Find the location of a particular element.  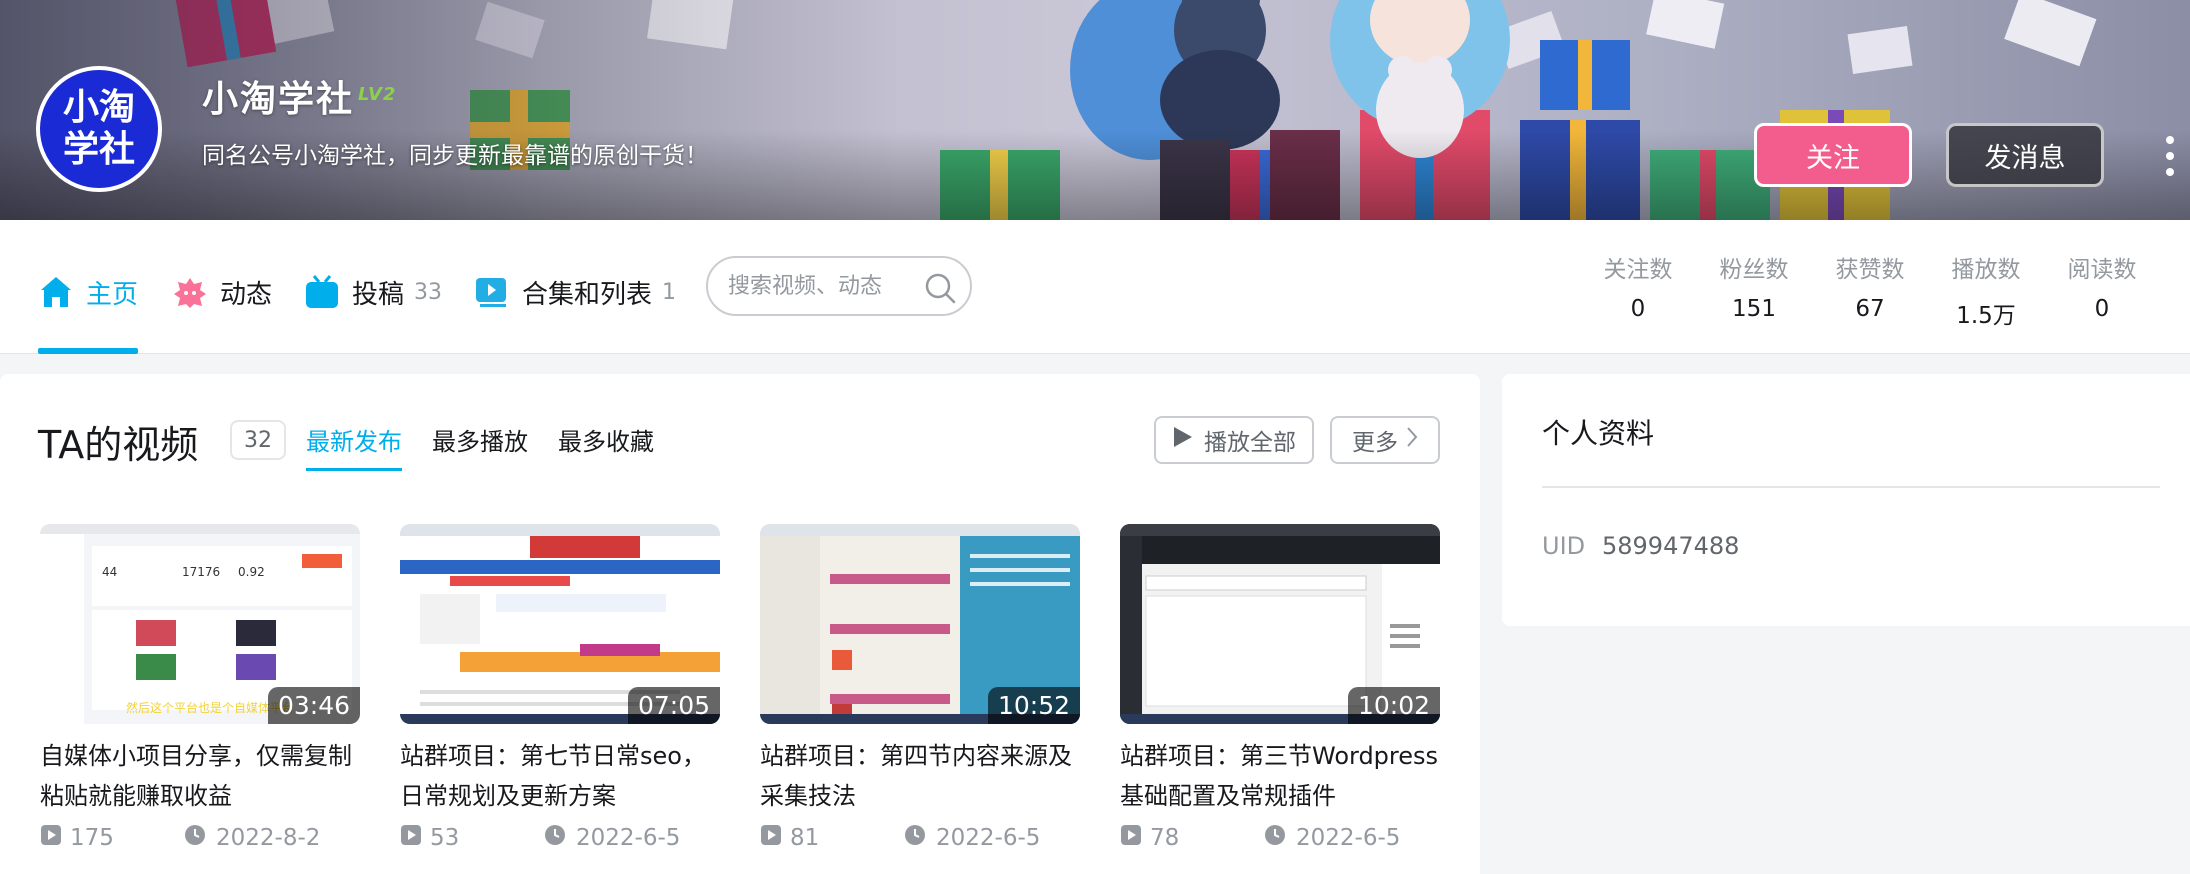

stat-reads-value: 0 is located at coordinates (2102, 309).